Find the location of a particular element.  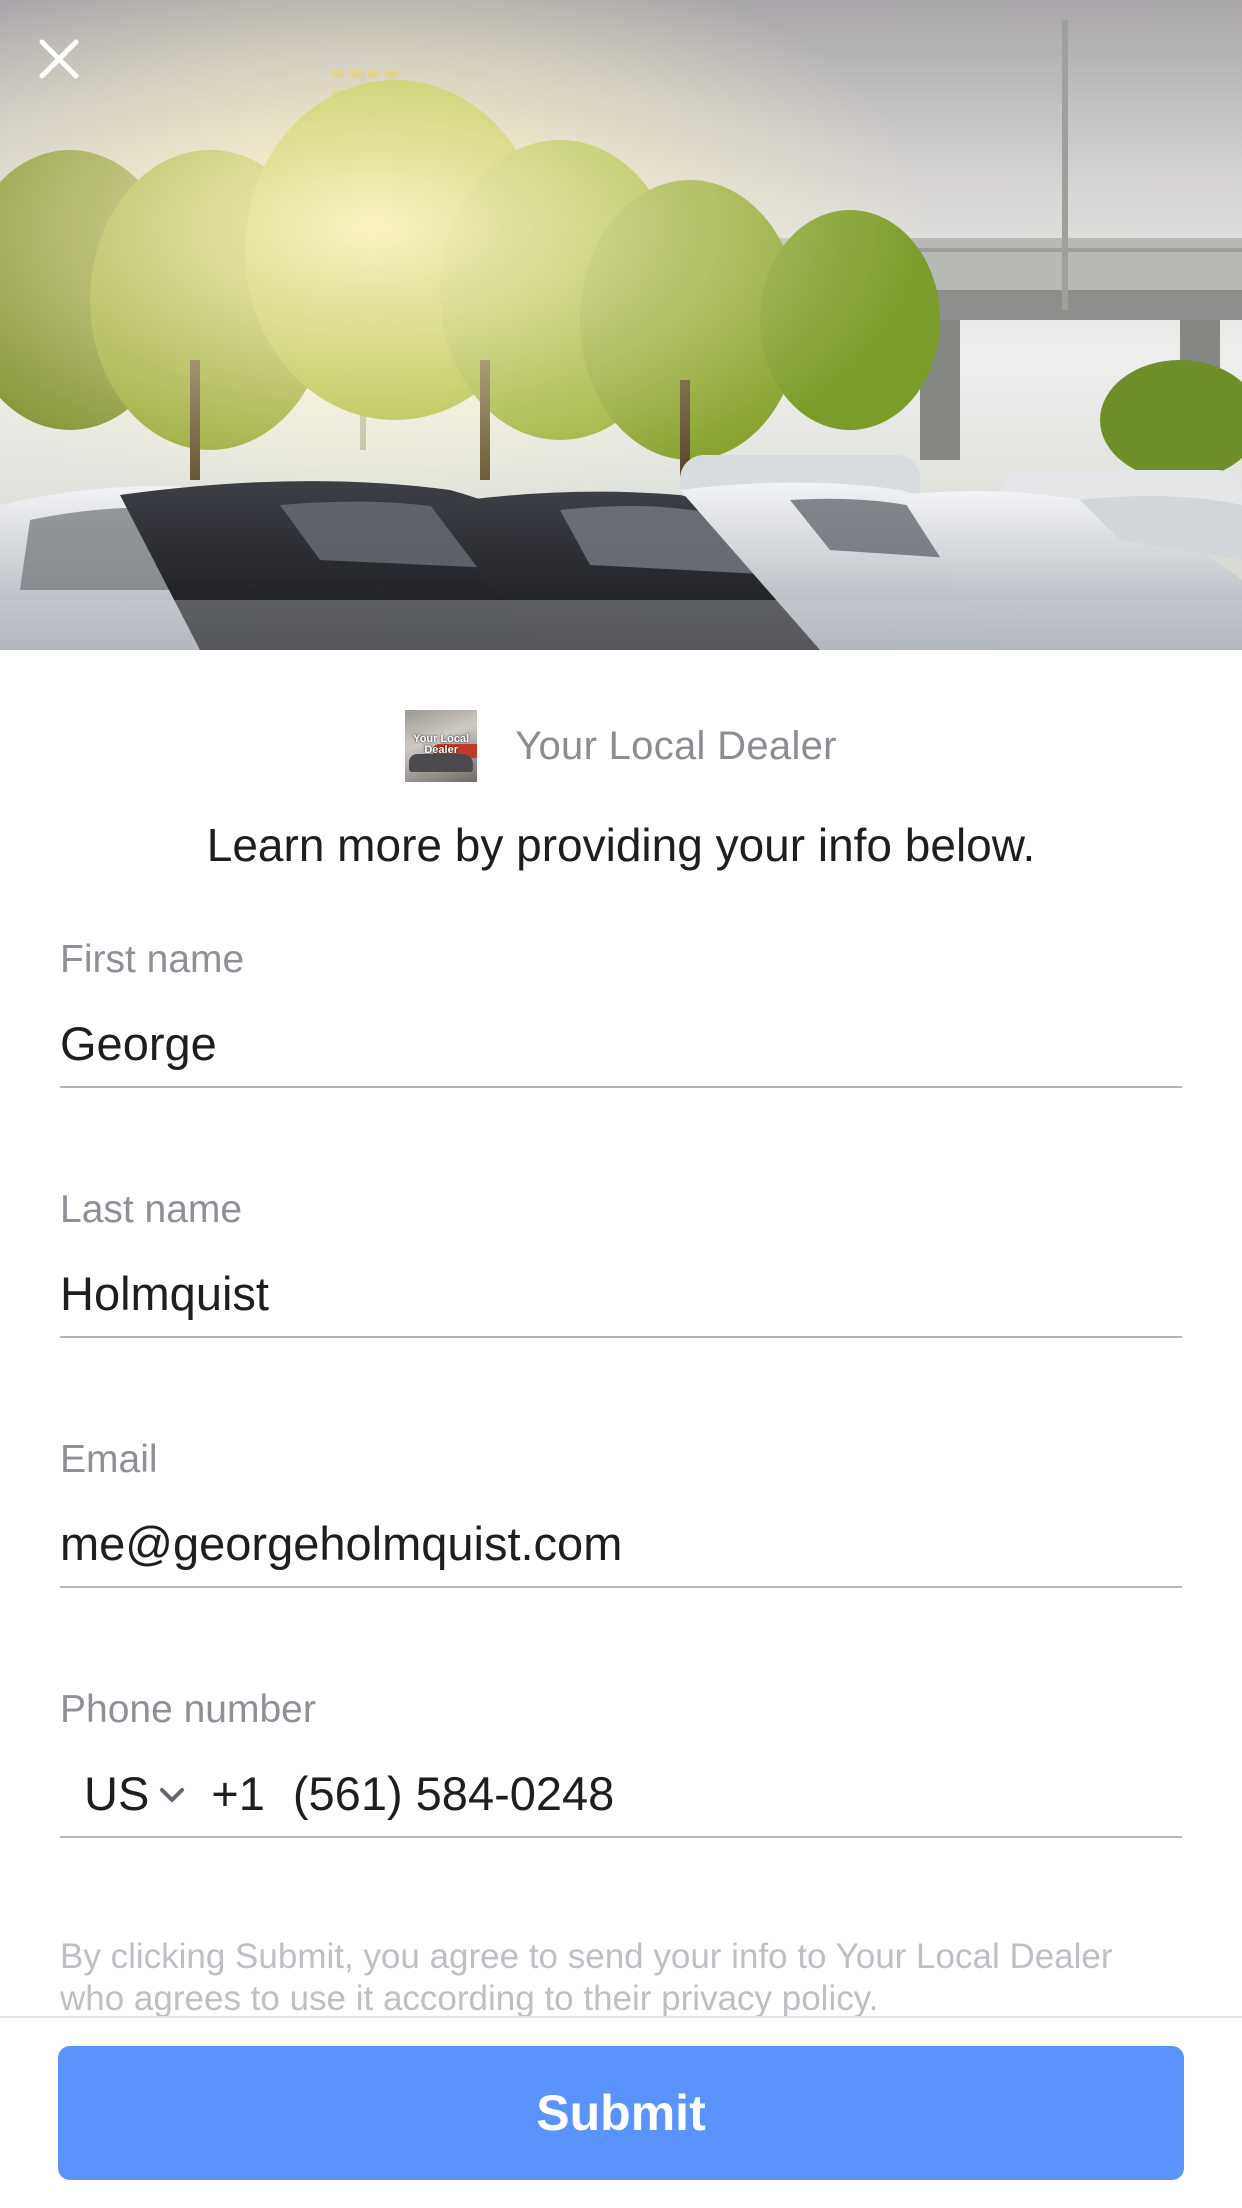

phone-field: Phone number US +1 is located at coordinates (621, 1763).